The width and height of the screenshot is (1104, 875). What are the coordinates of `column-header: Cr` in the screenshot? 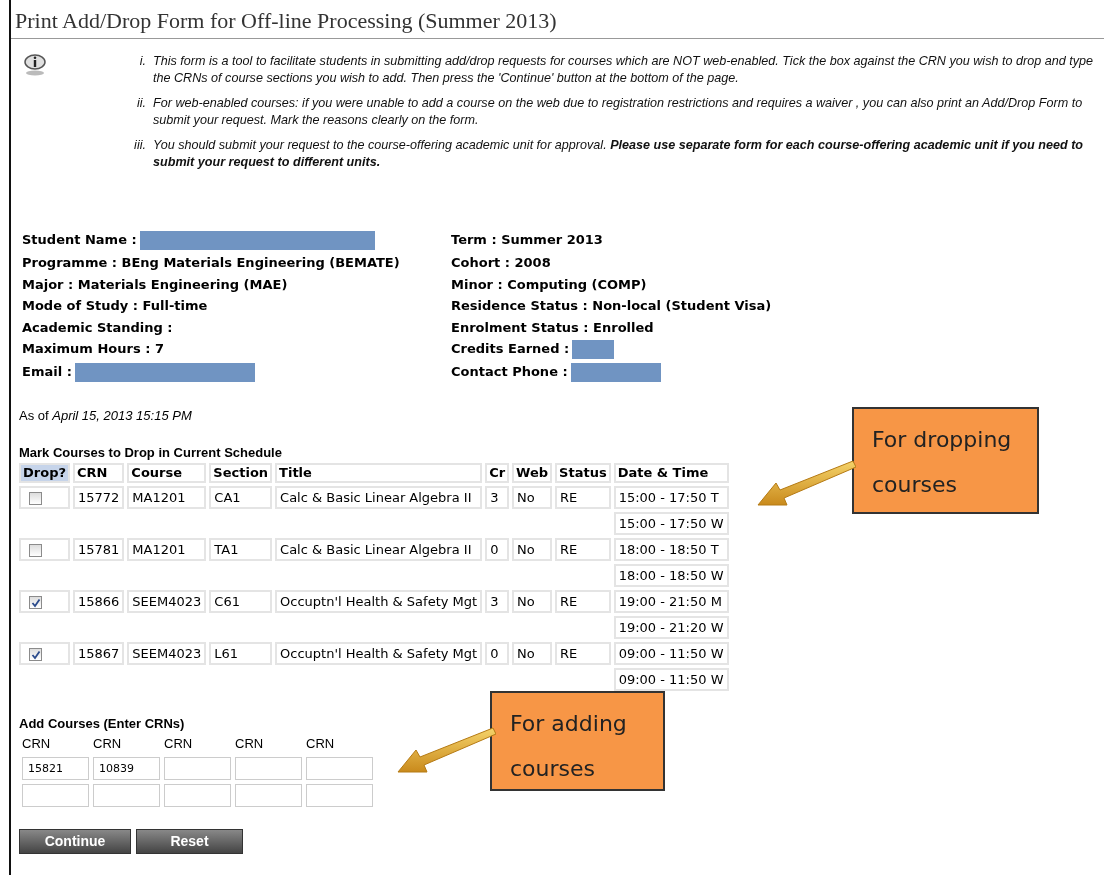 It's located at (497, 473).